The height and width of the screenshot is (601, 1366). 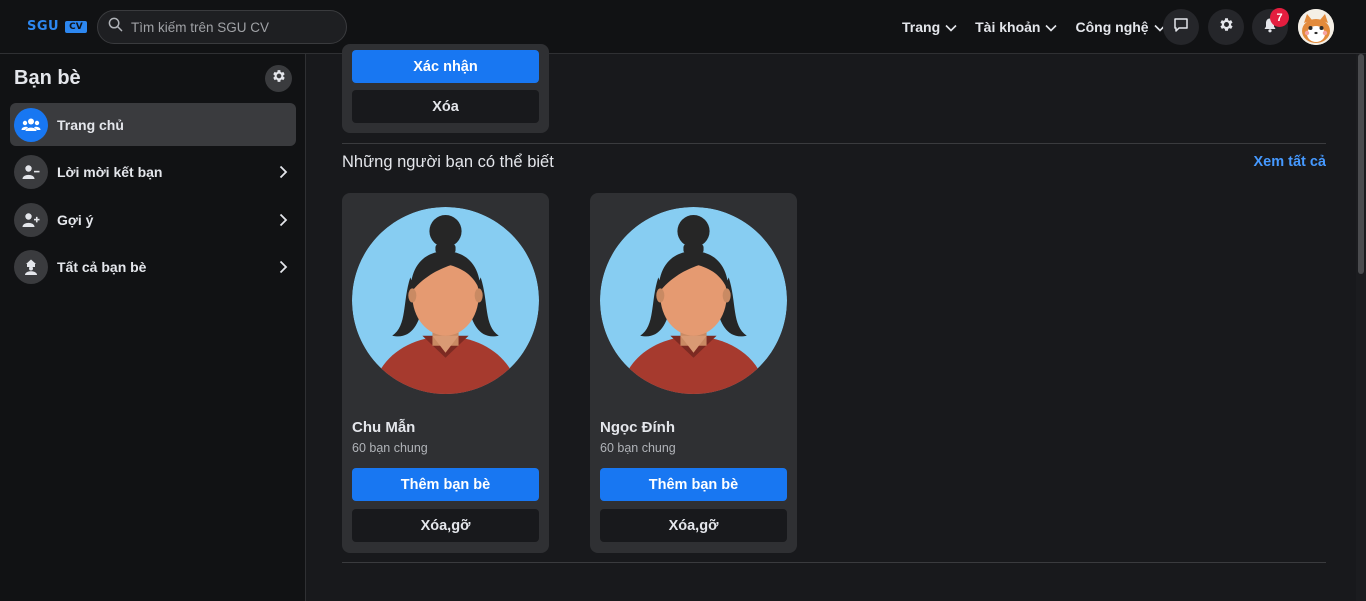 I want to click on user-minus-icon, so click(x=31, y=171).